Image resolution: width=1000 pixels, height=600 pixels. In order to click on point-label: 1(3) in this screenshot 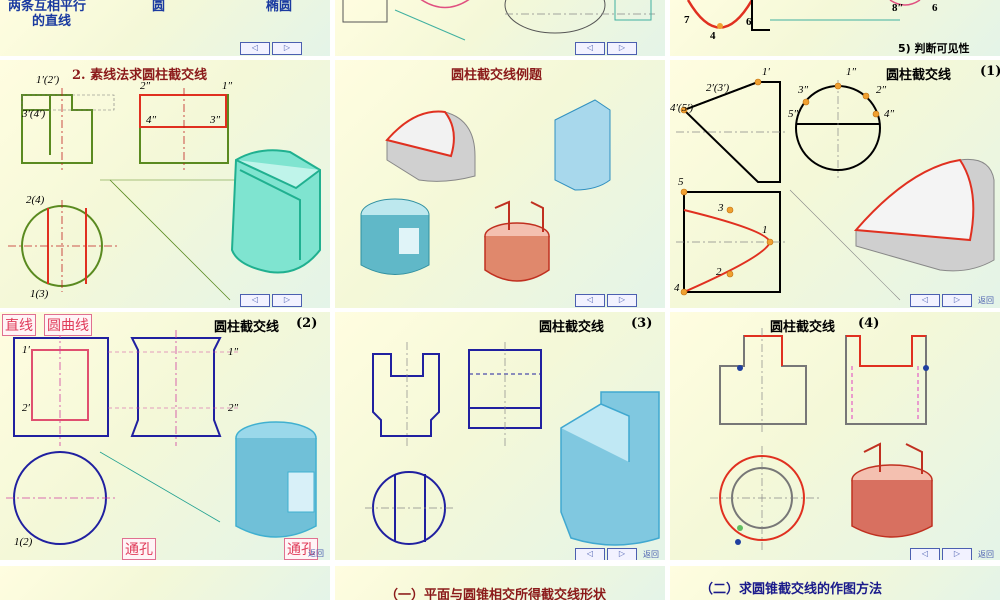, I will do `click(39, 294)`.